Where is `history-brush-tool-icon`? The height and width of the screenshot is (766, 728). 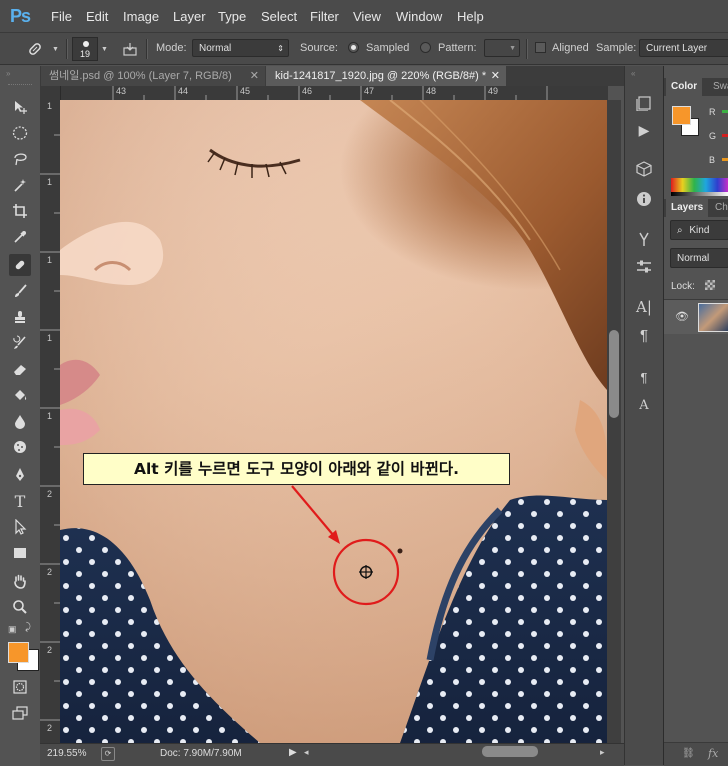 history-brush-tool-icon is located at coordinates (20, 343).